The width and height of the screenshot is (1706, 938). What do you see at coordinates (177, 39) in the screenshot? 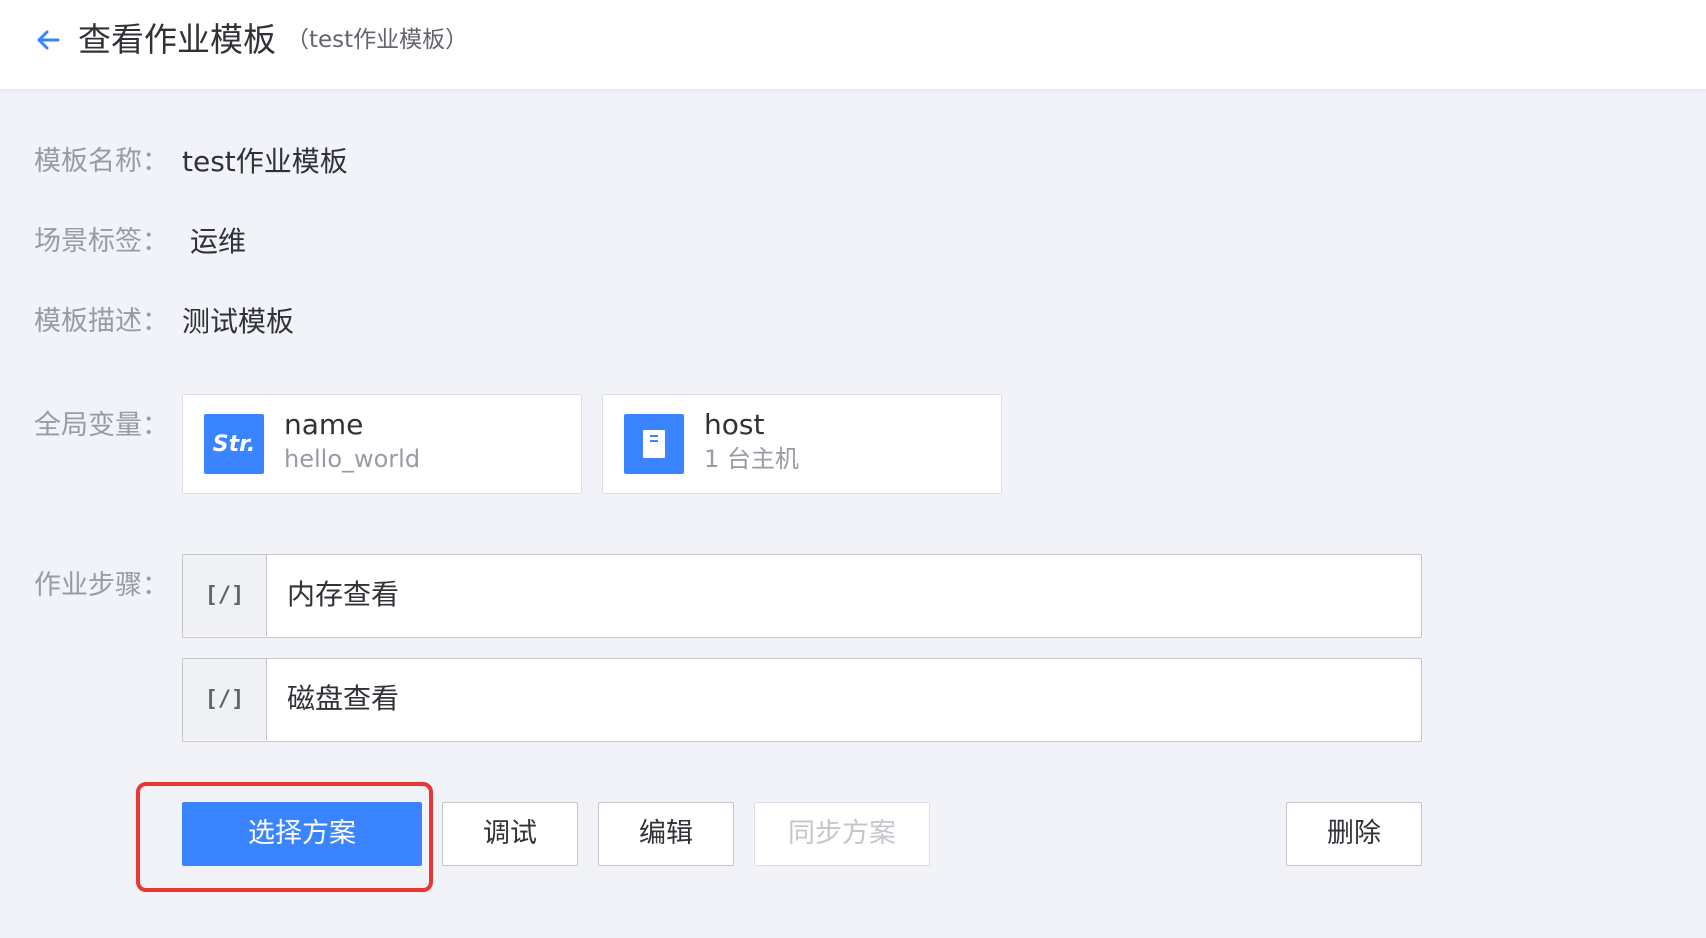
I see `page-title: 查看作业模板` at bounding box center [177, 39].